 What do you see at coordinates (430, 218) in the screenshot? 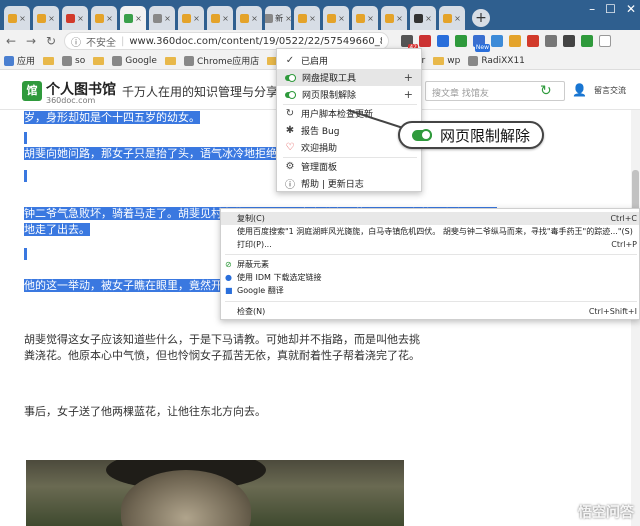
I see `context-item-copy: 复制(C) Ctrl+C` at bounding box center [430, 218].